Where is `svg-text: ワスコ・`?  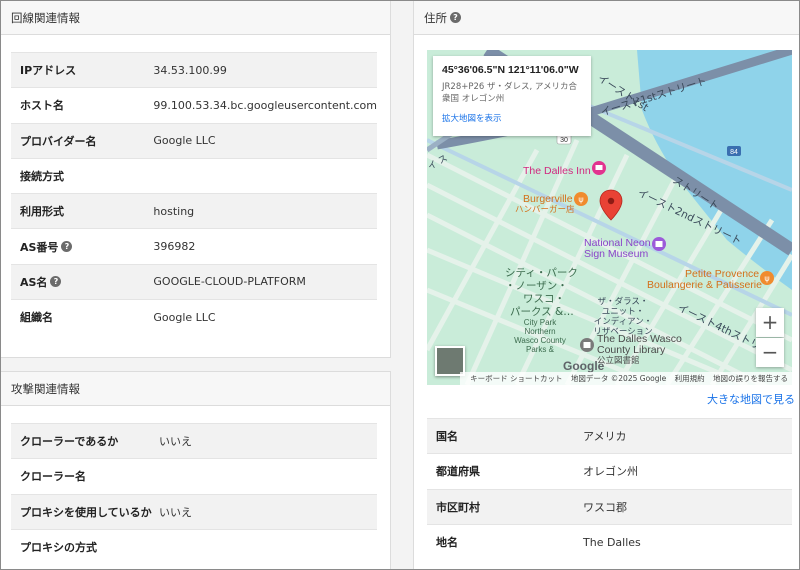
svg-text: ワスコ・ is located at coordinates (544, 299).